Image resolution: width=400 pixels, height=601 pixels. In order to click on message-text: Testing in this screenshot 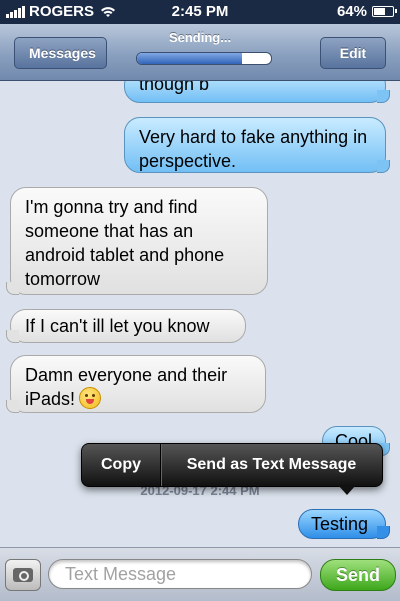, I will do `click(340, 524)`.